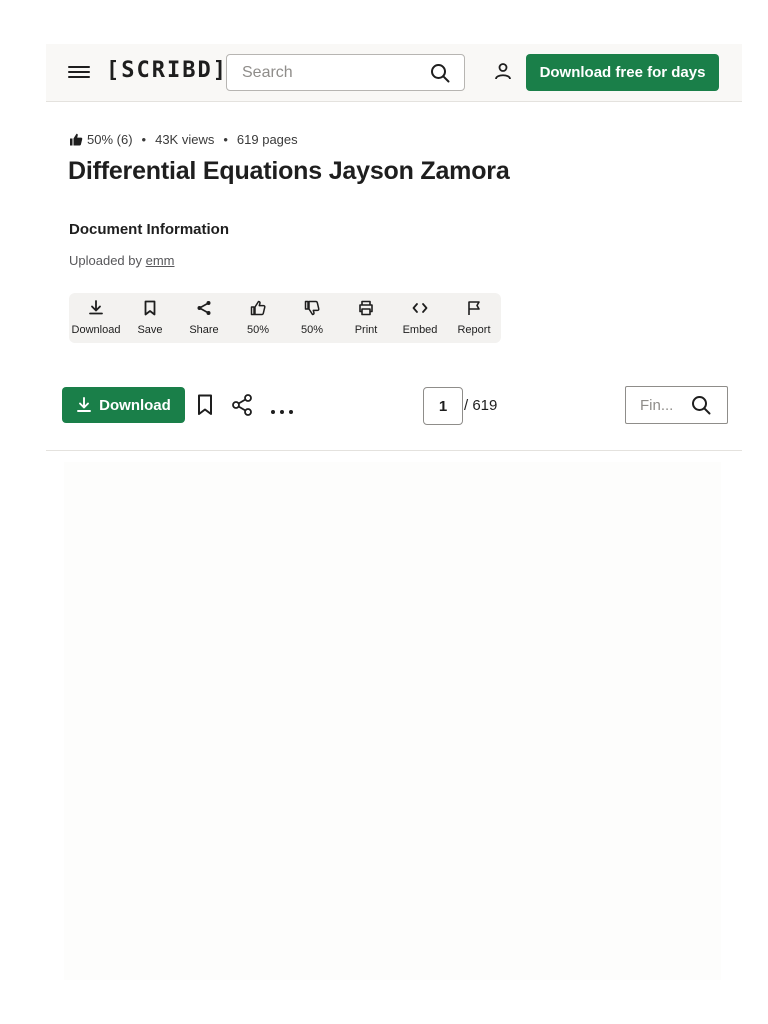 This screenshot has width=768, height=1024. What do you see at coordinates (267, 139) in the screenshot?
I see `page-count: 619 pages` at bounding box center [267, 139].